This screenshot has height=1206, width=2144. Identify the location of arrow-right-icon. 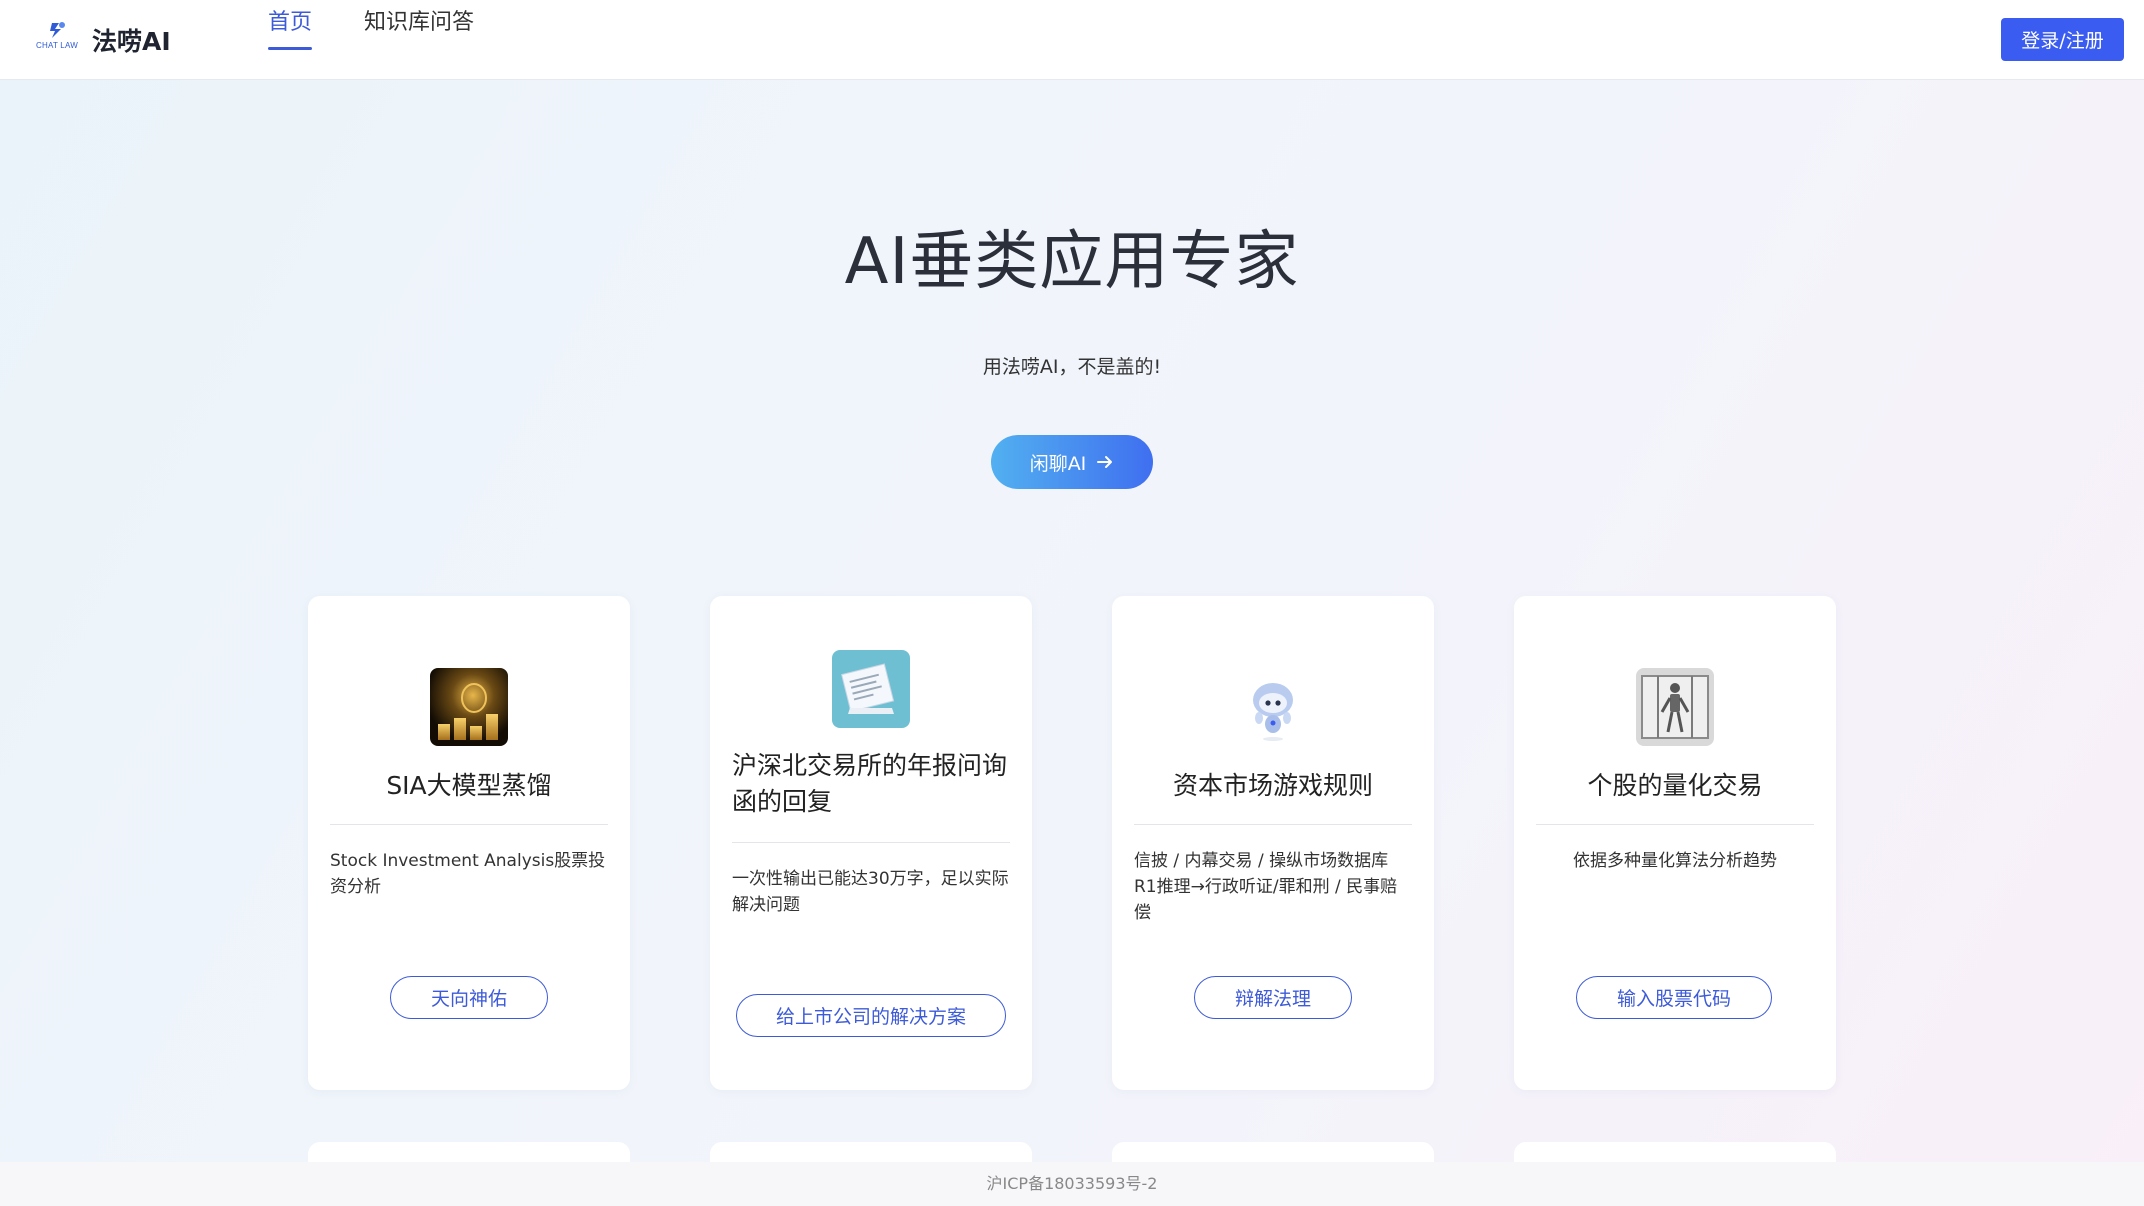
(1105, 462).